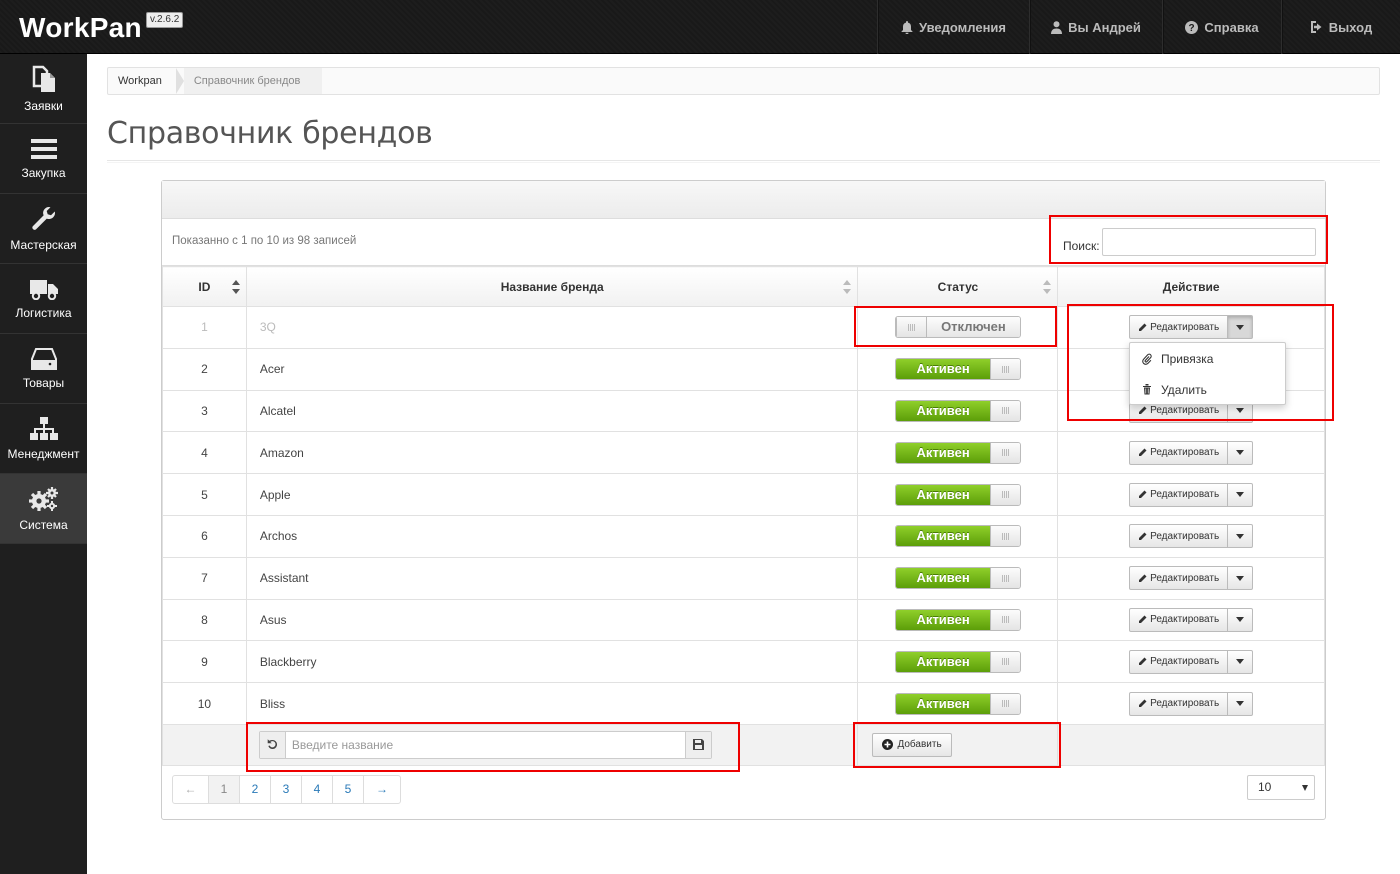 Image resolution: width=1400 pixels, height=874 pixels. Describe the element at coordinates (552, 494) in the screenshot. I see `cell-brand-name: Apple` at that location.